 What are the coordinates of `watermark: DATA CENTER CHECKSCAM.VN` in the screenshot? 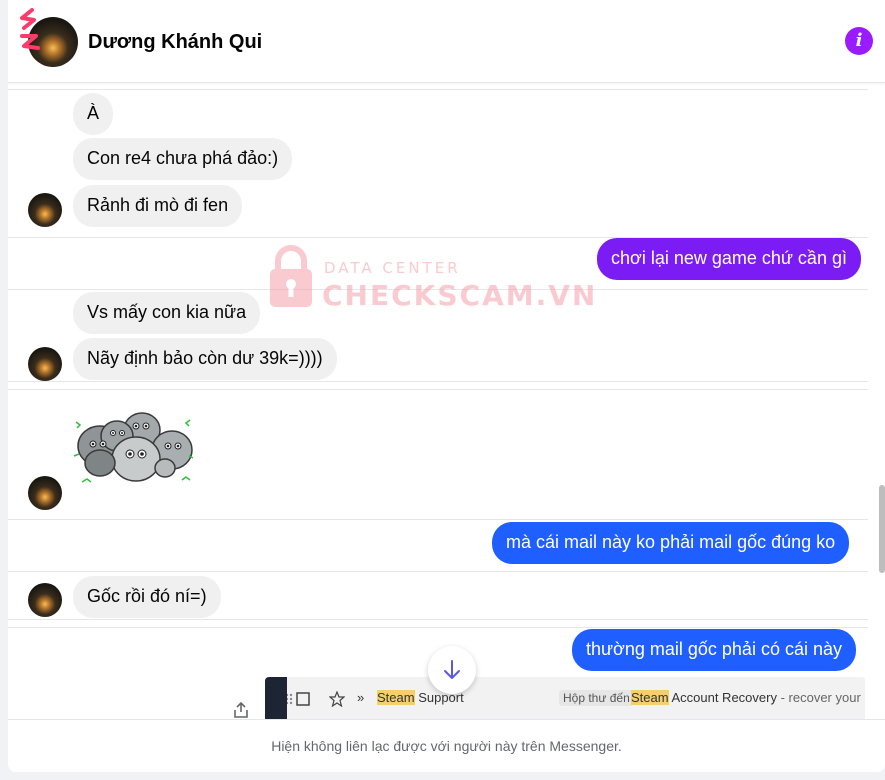 It's located at (430, 278).